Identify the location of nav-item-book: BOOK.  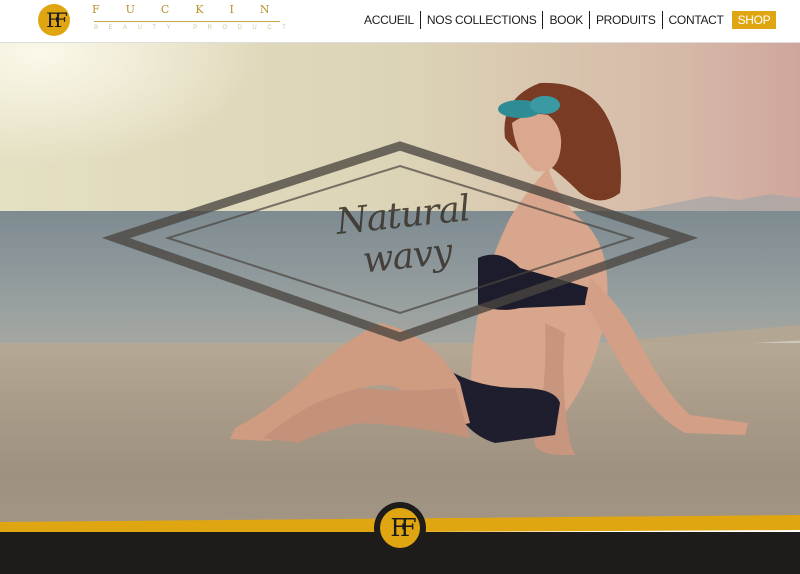
(566, 20).